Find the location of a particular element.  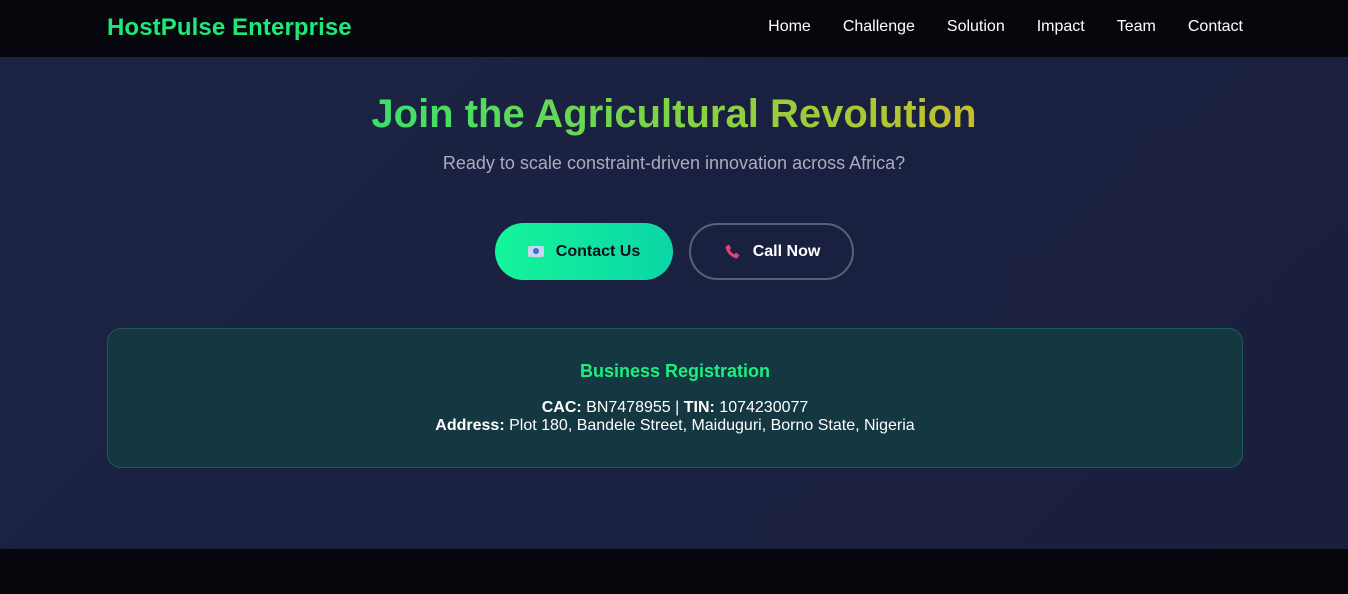

address-label: Address: is located at coordinates (470, 425).